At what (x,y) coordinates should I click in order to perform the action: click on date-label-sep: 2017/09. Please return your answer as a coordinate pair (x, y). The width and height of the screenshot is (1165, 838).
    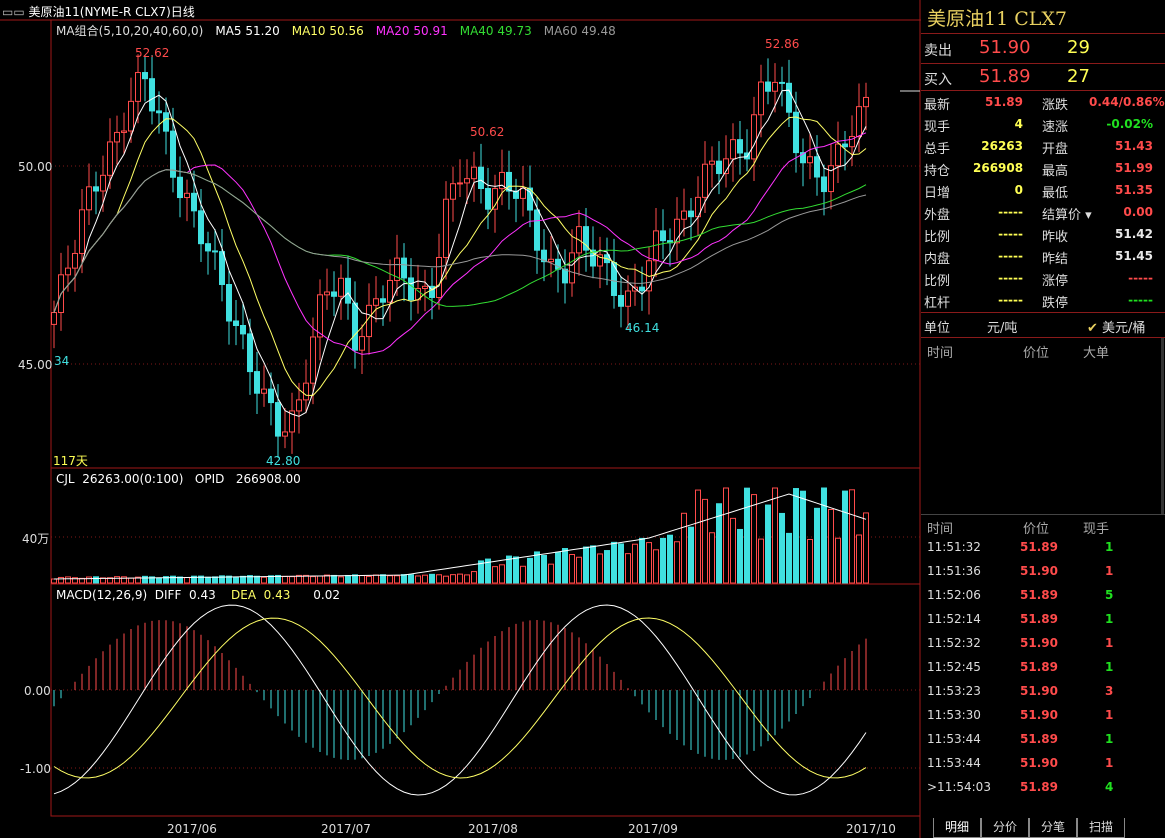
    Looking at the image, I should click on (653, 829).